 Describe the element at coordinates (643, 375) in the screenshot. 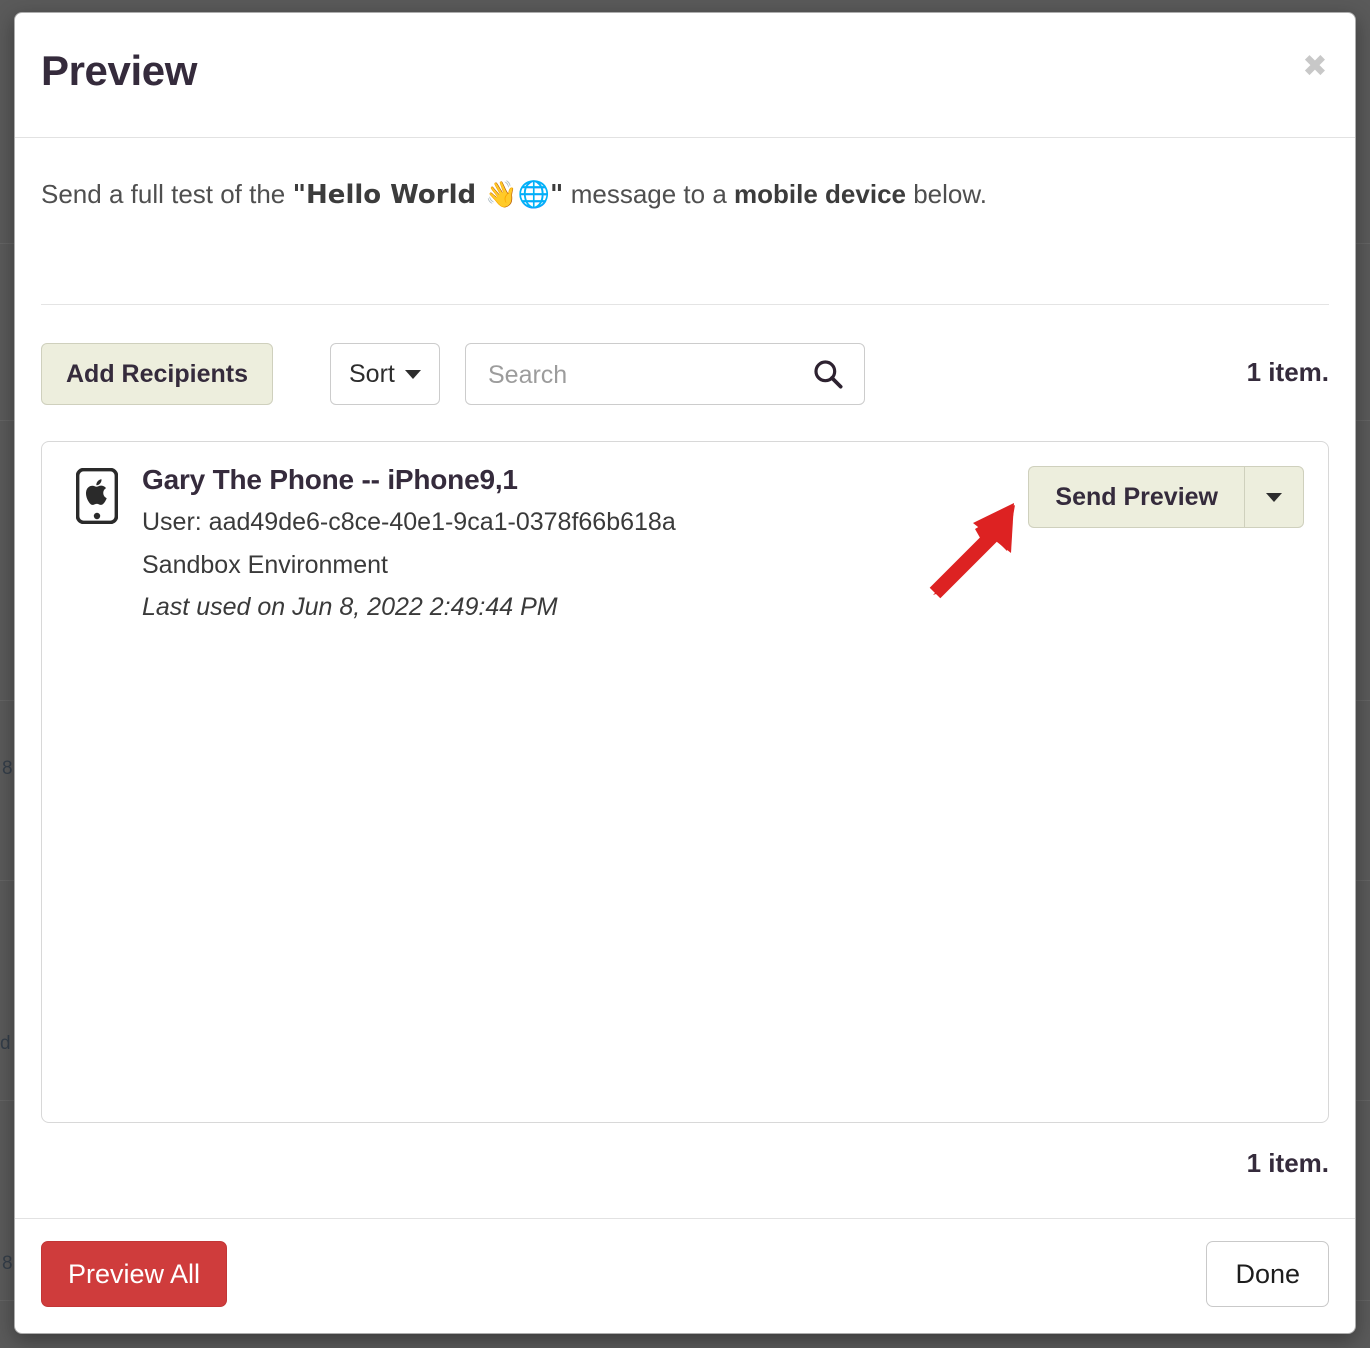

I see `search-input` at that location.